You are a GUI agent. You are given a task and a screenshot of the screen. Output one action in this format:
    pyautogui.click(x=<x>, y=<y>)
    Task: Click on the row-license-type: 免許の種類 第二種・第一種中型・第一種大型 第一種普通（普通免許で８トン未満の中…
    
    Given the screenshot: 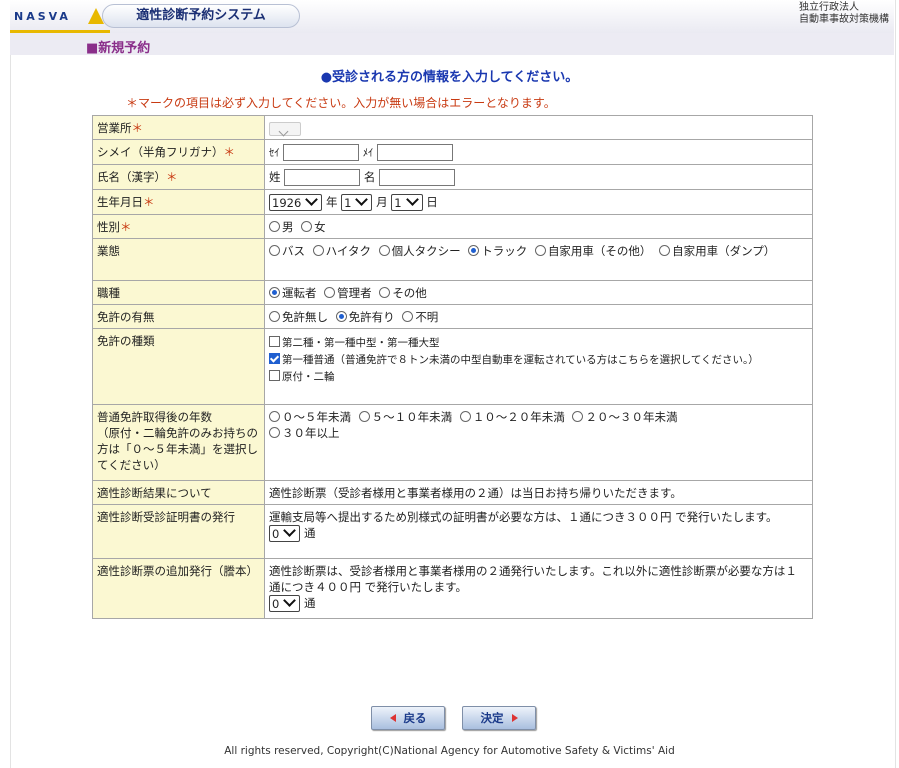 What is the action you would take?
    pyautogui.click(x=452, y=366)
    